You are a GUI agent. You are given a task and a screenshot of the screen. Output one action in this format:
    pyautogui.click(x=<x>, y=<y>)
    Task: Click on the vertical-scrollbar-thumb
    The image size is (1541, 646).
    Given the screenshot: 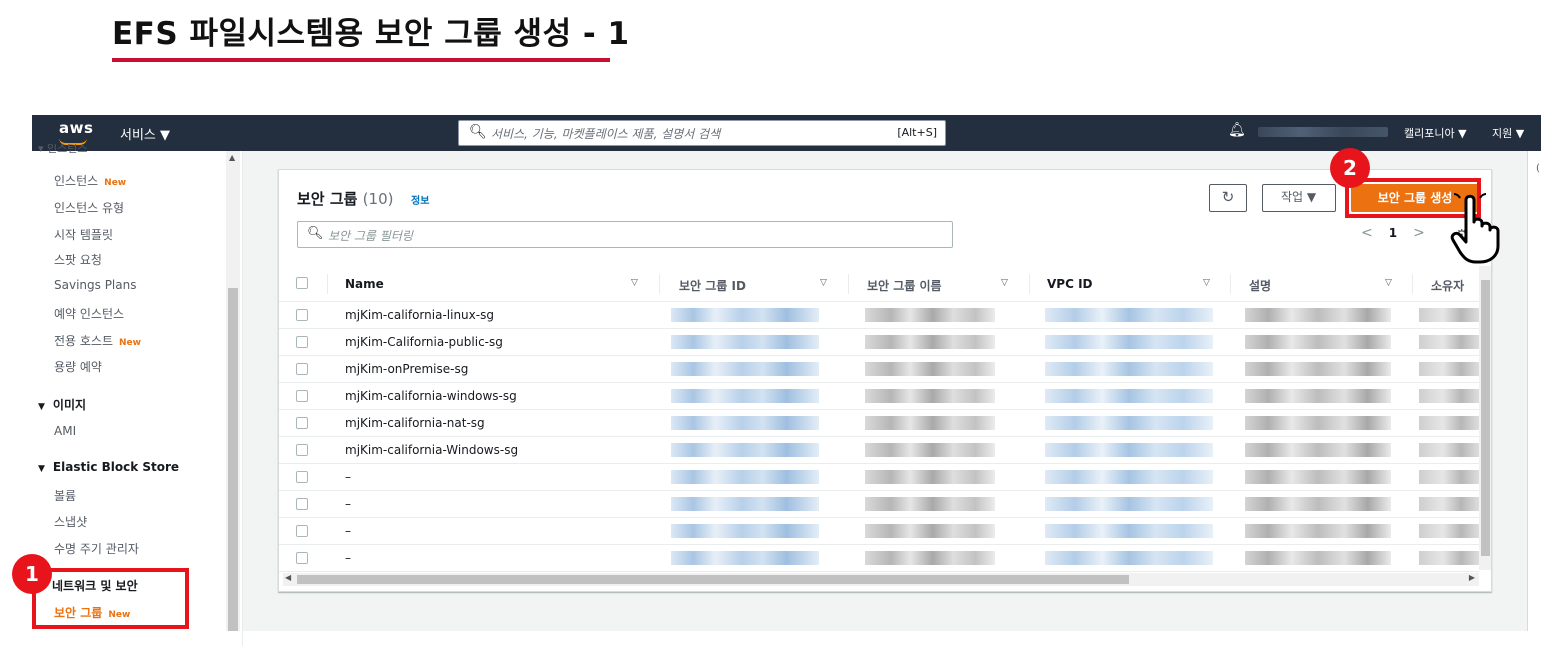 What is the action you would take?
    pyautogui.click(x=1485, y=418)
    